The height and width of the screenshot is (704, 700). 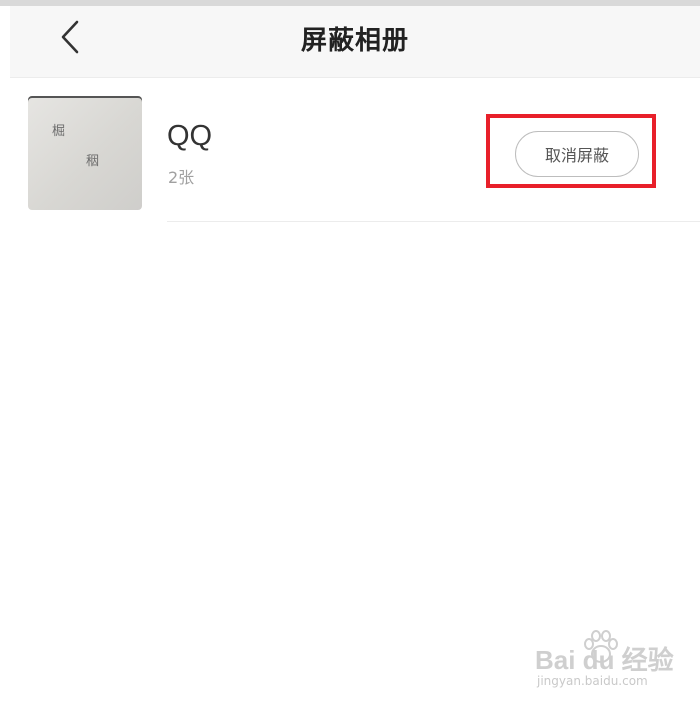 I want to click on unblock-button: 取消屏蔽, so click(x=577, y=154).